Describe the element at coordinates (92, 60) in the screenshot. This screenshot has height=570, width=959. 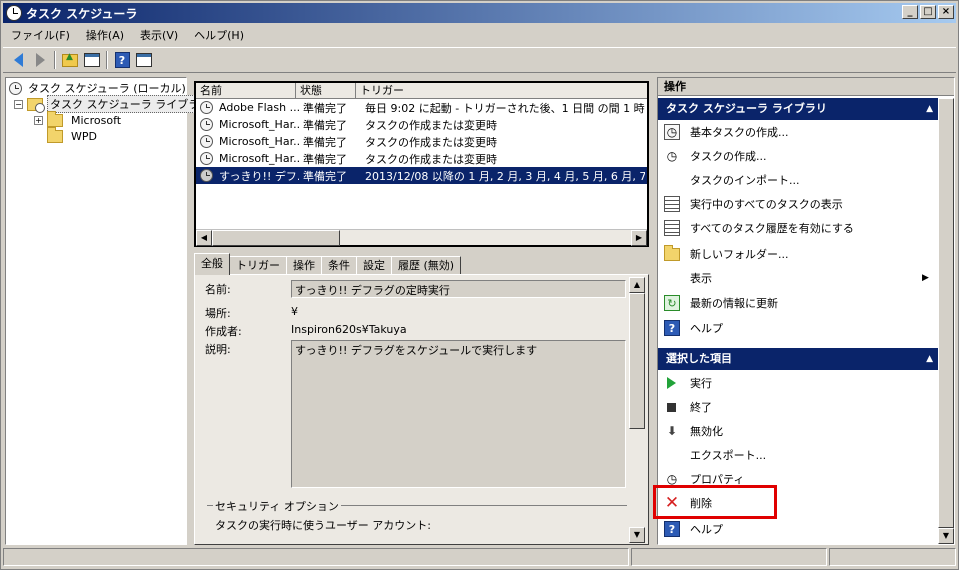
I see `show-hide-console-tree-button` at that location.